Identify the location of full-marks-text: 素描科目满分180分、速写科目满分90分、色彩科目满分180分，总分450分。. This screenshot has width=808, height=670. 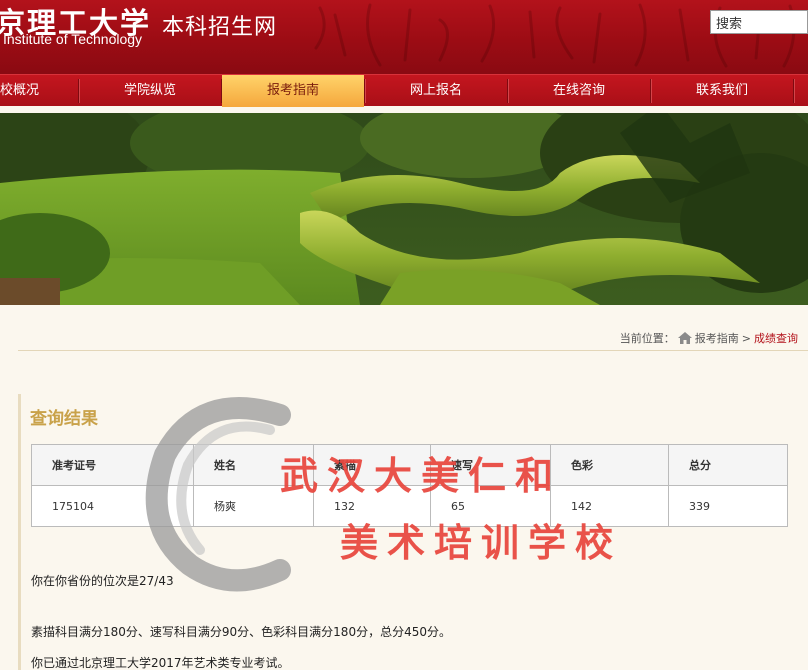
(241, 632).